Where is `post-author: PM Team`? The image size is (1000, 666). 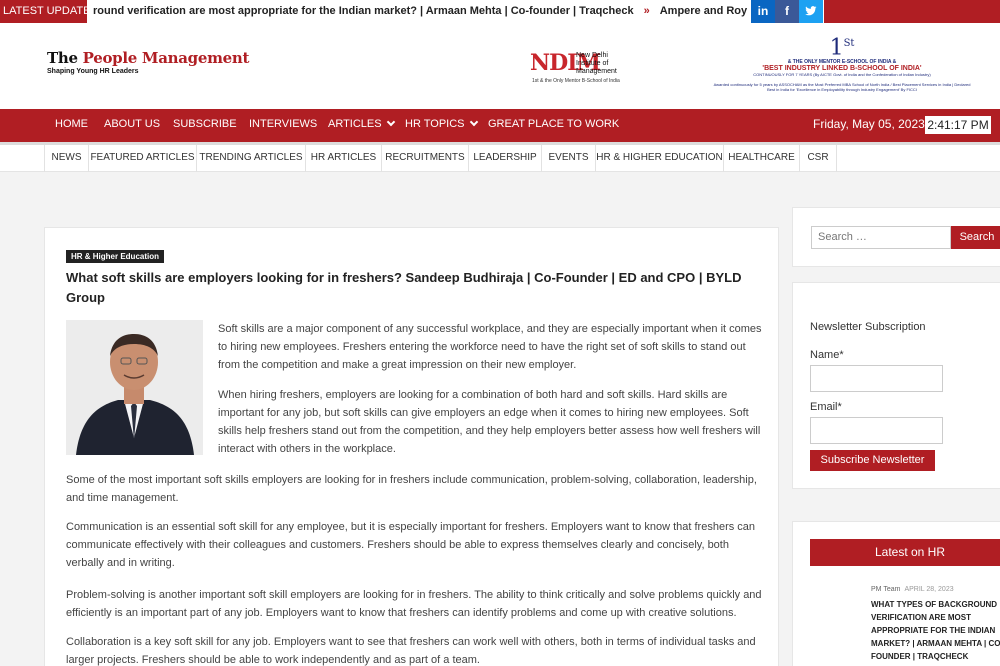
post-author: PM Team is located at coordinates (885, 589).